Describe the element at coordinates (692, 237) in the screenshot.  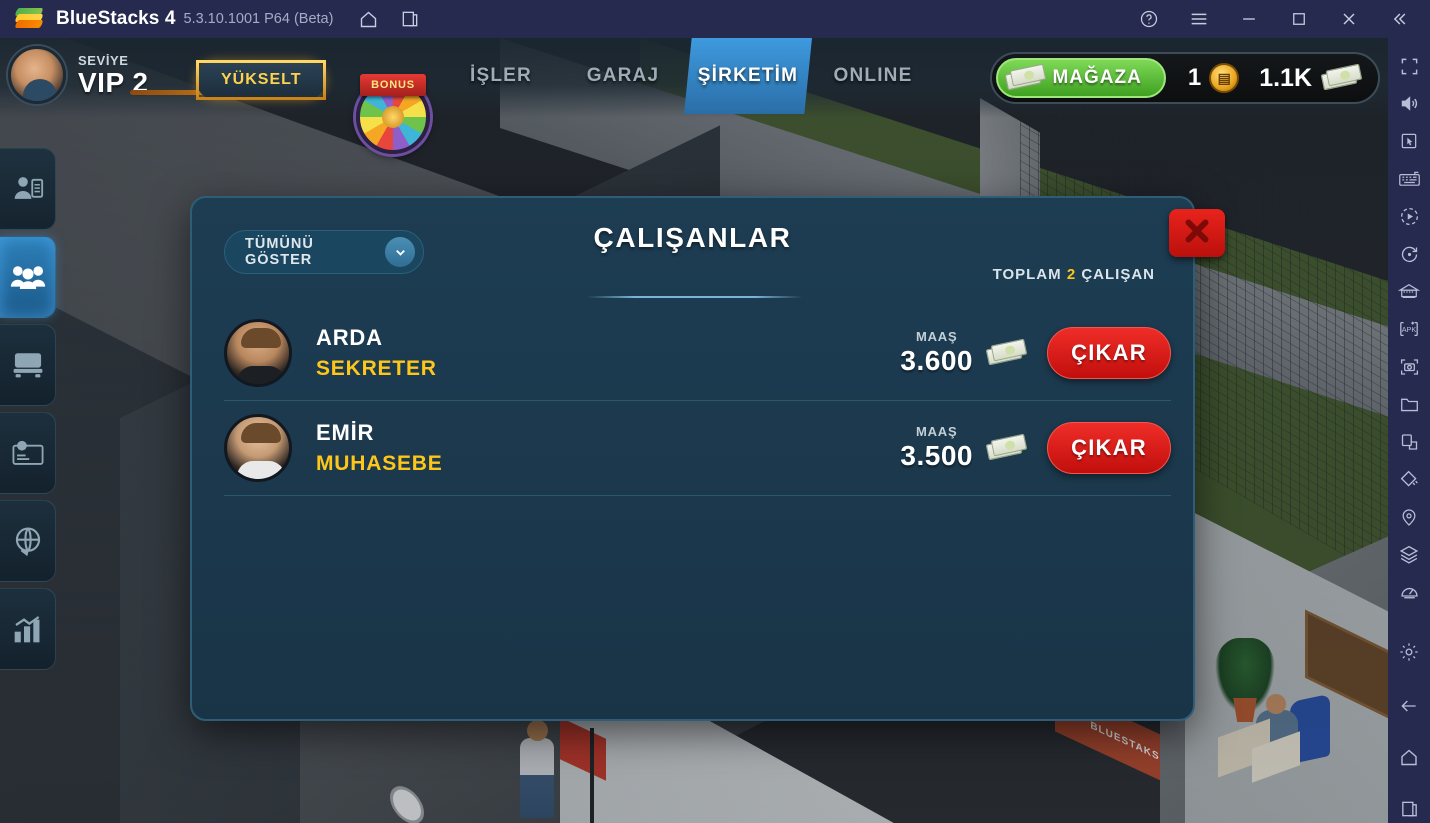
I see `dialog-title: ÇALIŞANLAR` at that location.